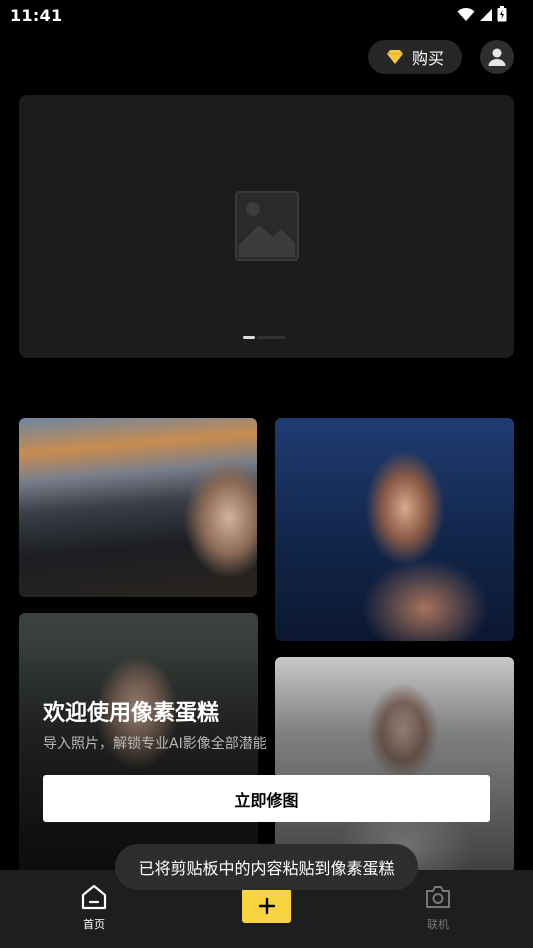 Image resolution: width=533 pixels, height=948 pixels. Describe the element at coordinates (266, 15) in the screenshot. I see `status-bar: 11:41` at that location.